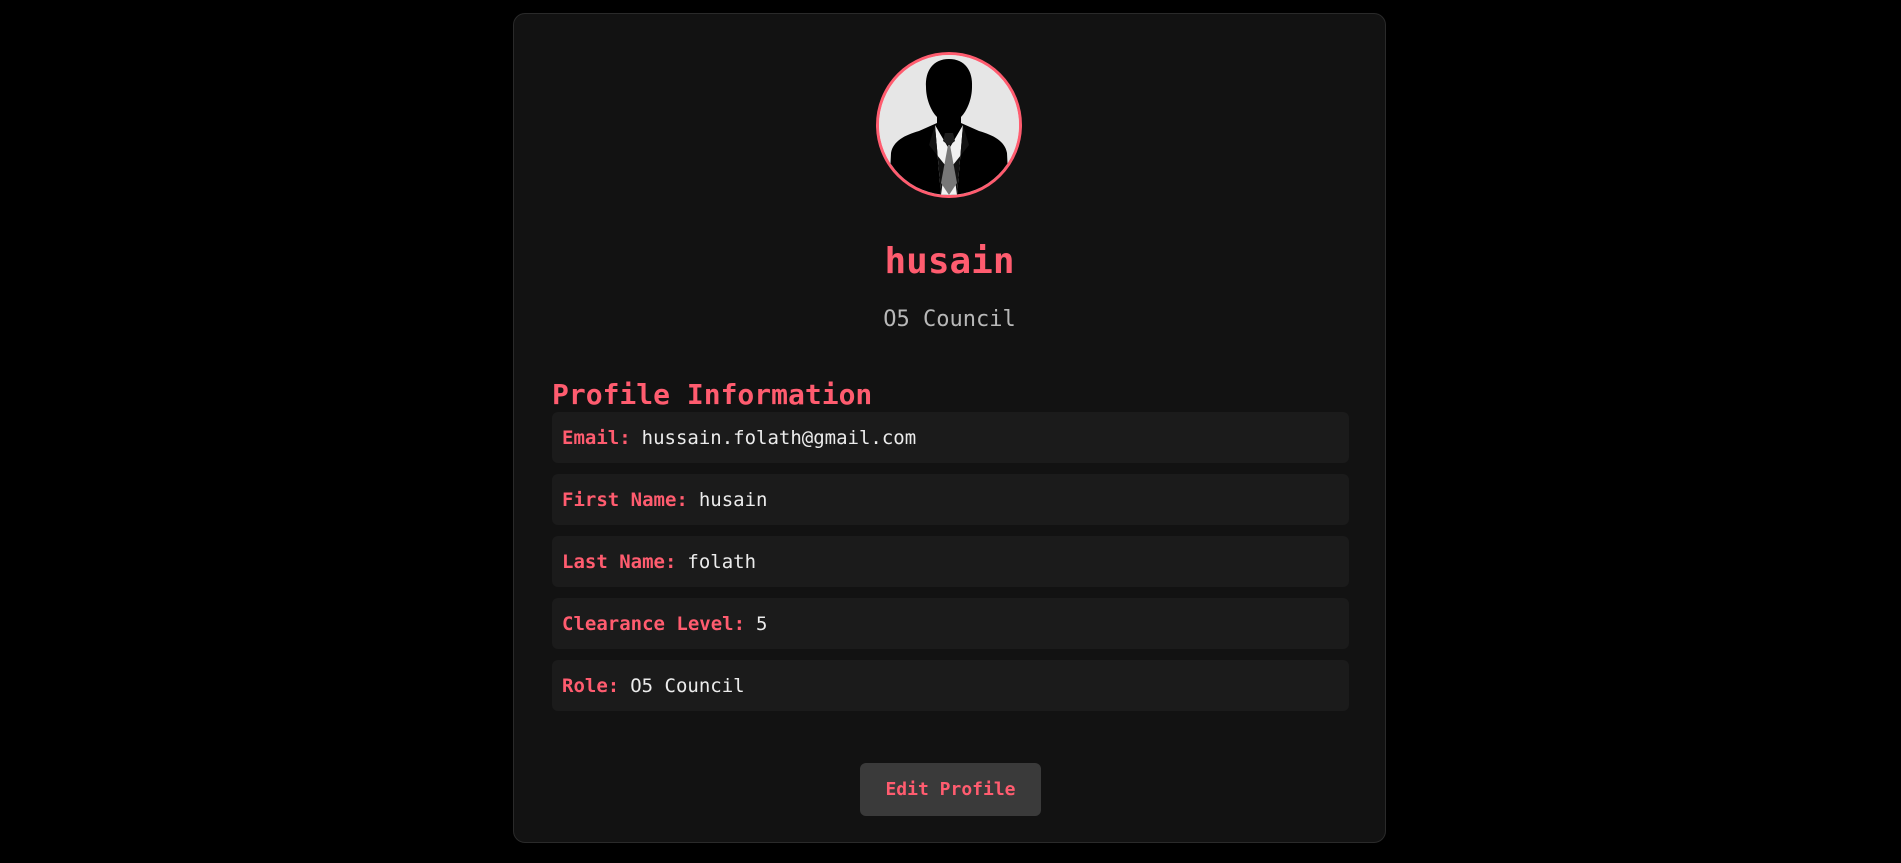 Image resolution: width=1901 pixels, height=863 pixels. I want to click on info-label: Email:, so click(596, 437).